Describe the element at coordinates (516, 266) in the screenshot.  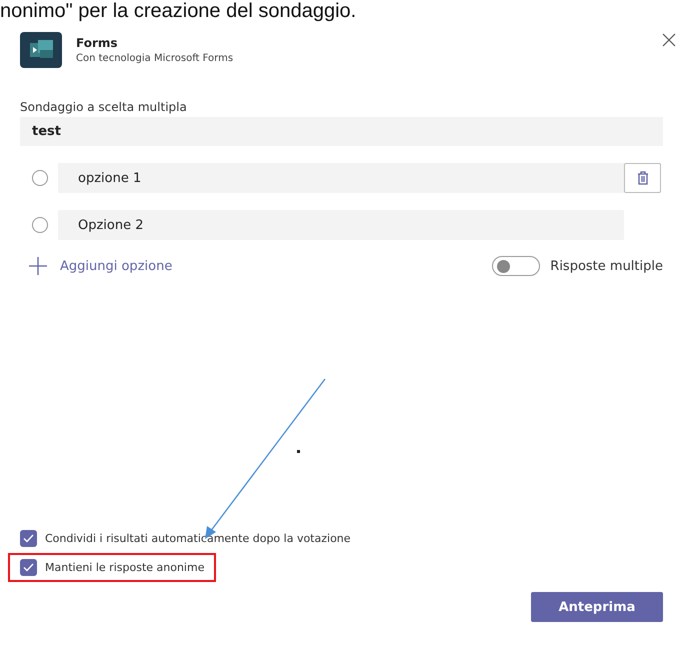
I see `toggle-switch` at that location.